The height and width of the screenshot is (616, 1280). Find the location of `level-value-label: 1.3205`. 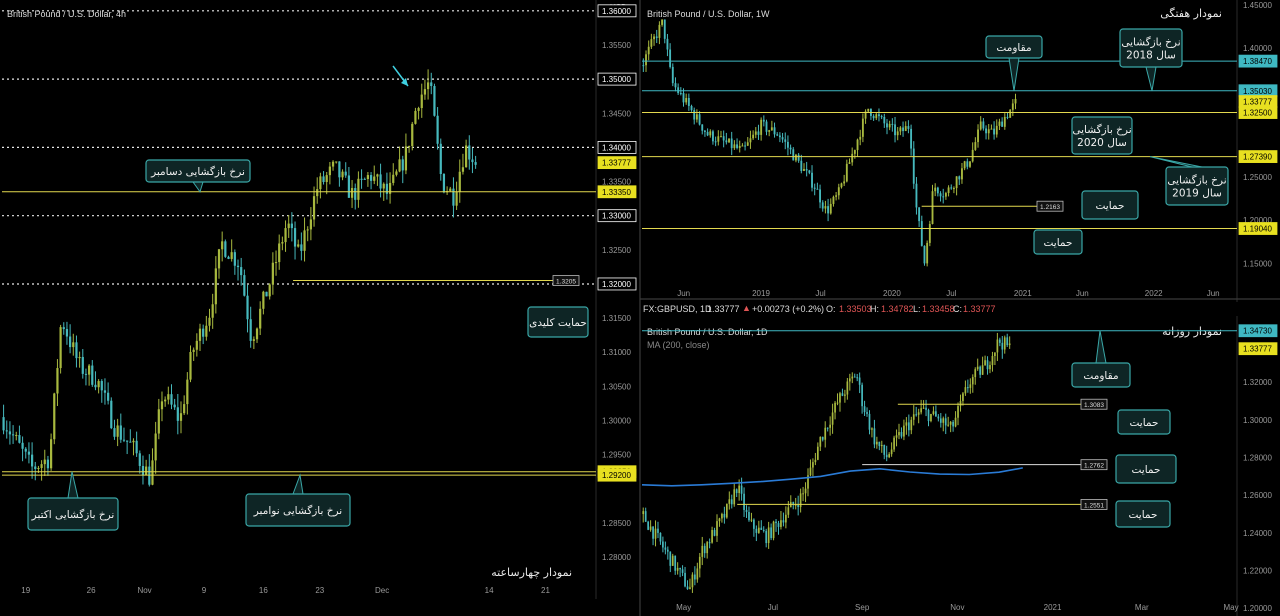

level-value-label: 1.3205 is located at coordinates (566, 282).